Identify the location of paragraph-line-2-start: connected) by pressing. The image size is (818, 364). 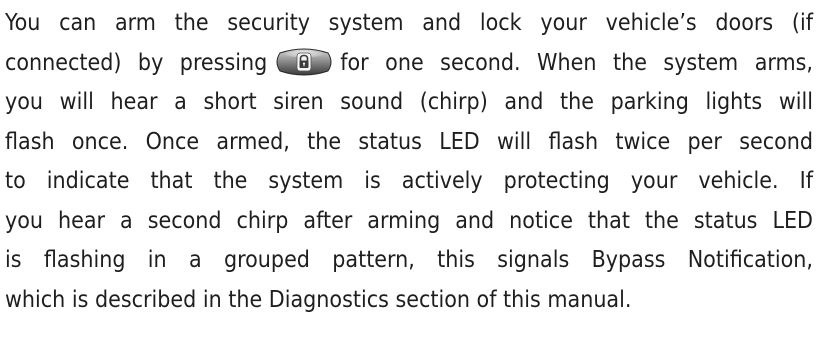
(136, 62).